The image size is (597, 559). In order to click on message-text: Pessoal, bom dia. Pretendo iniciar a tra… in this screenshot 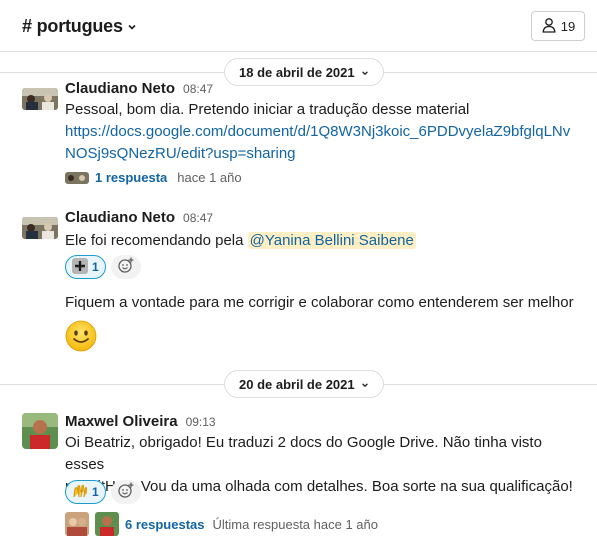, I will do `click(267, 109)`.